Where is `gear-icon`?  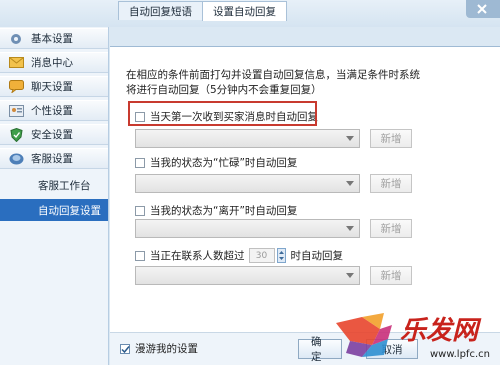
gear-icon is located at coordinates (16, 39).